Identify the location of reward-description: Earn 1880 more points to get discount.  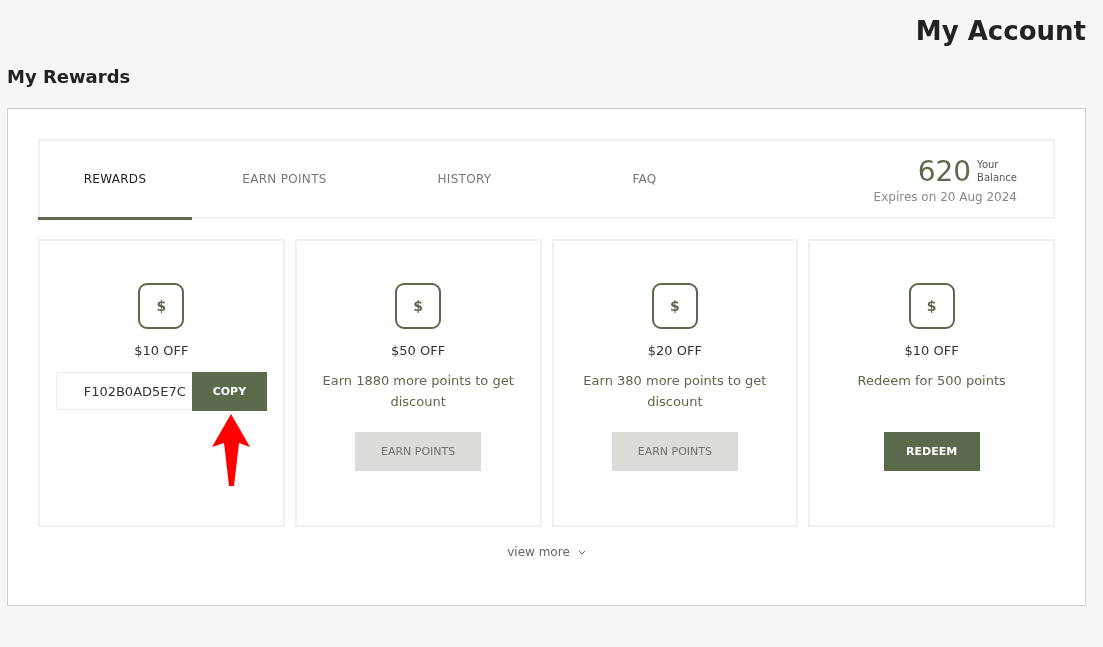
(418, 391).